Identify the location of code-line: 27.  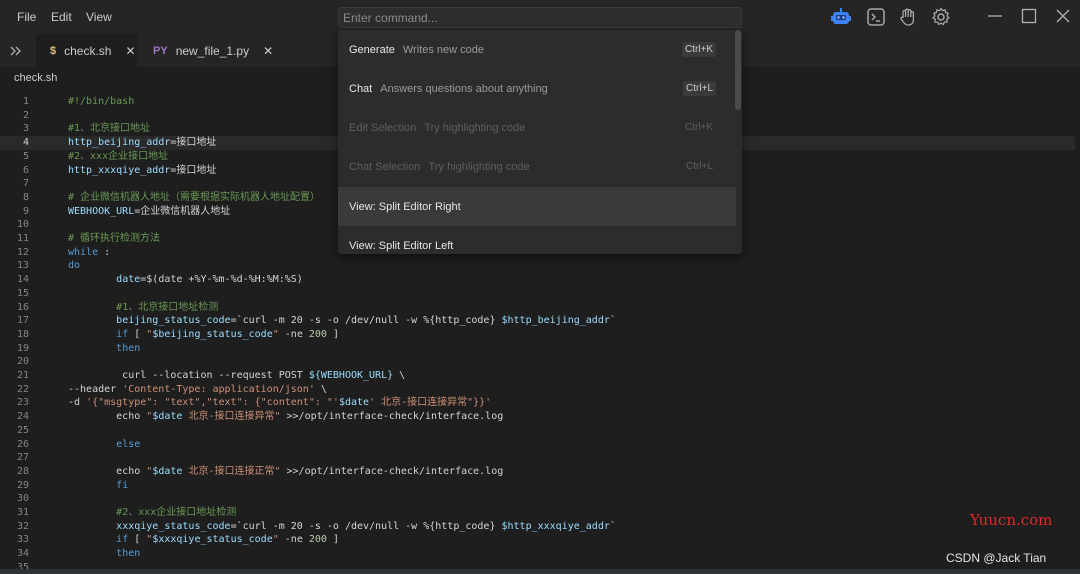
(537, 458).